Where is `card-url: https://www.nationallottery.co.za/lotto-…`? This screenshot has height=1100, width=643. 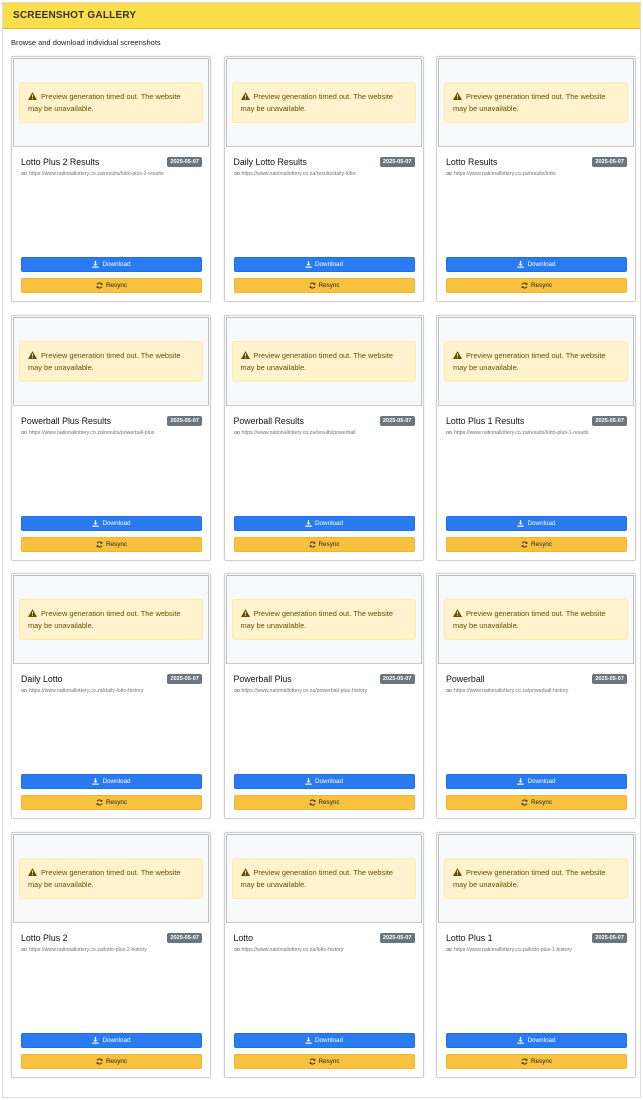 card-url: https://www.nationallottery.co.za/lotto-… is located at coordinates (509, 950).